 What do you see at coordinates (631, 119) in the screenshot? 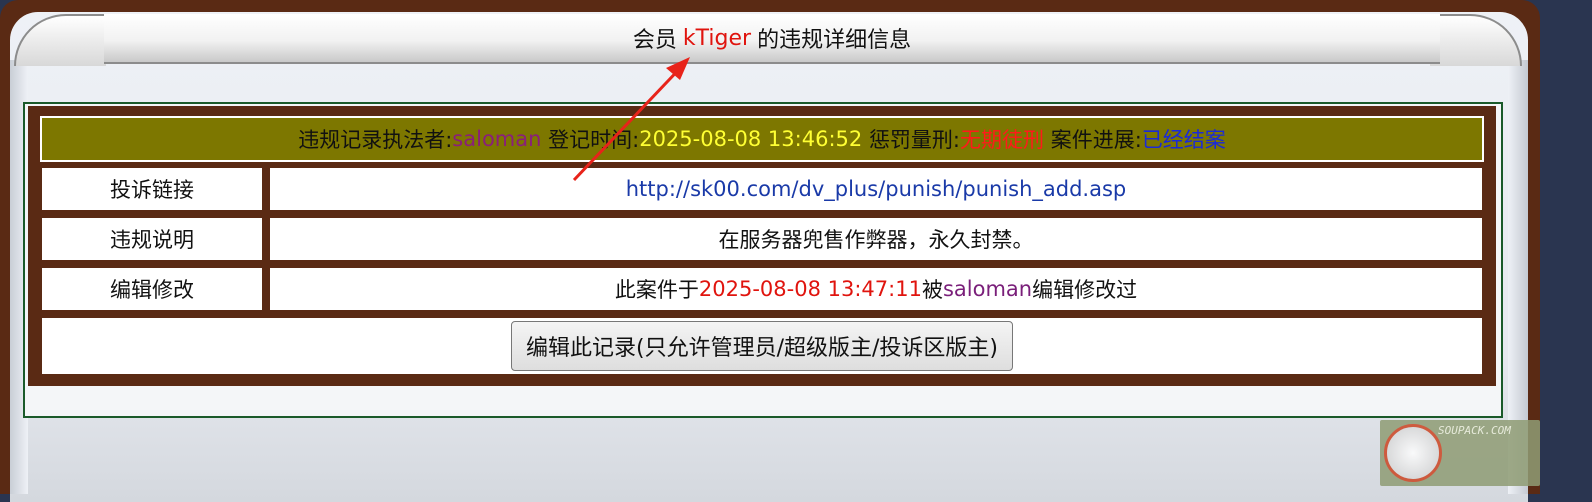
I see `annotation-arrow-icon` at bounding box center [631, 119].